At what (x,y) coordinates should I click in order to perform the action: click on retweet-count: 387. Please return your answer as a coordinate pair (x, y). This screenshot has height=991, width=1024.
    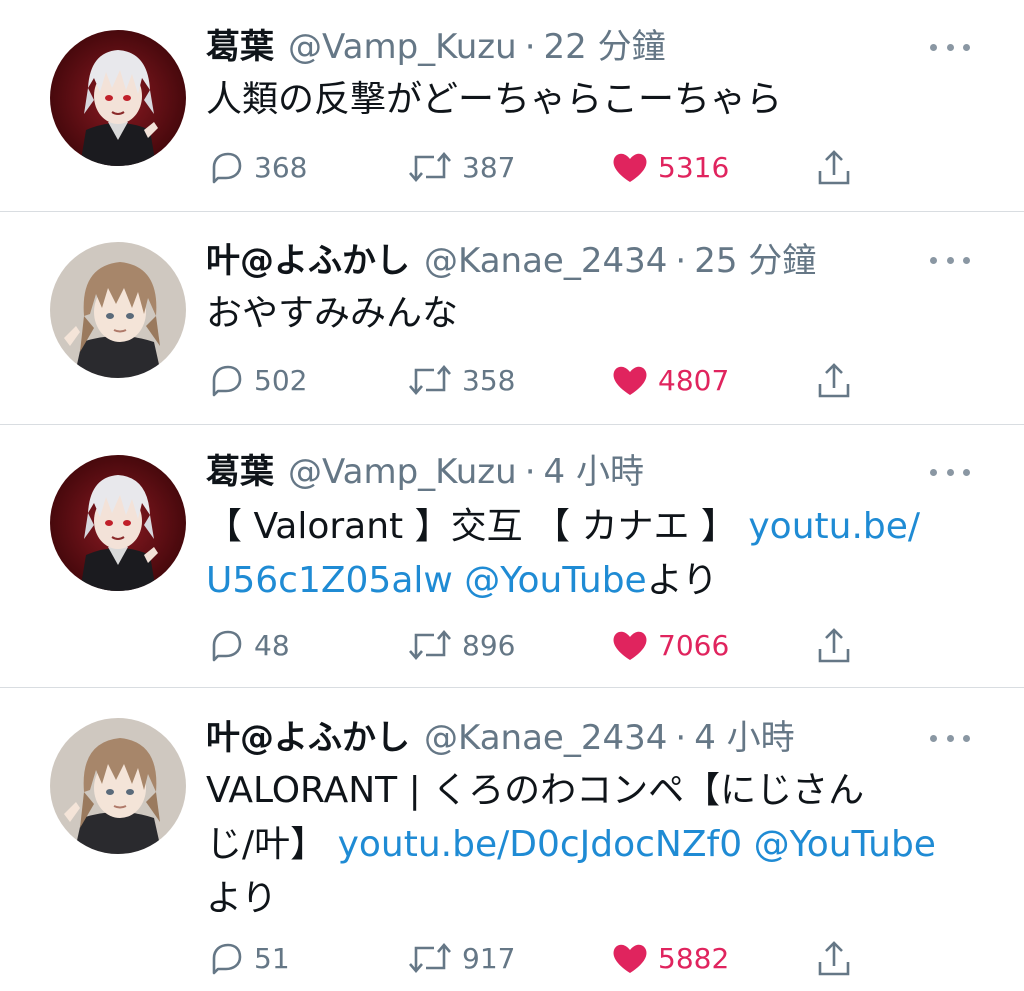
    Looking at the image, I should click on (489, 167).